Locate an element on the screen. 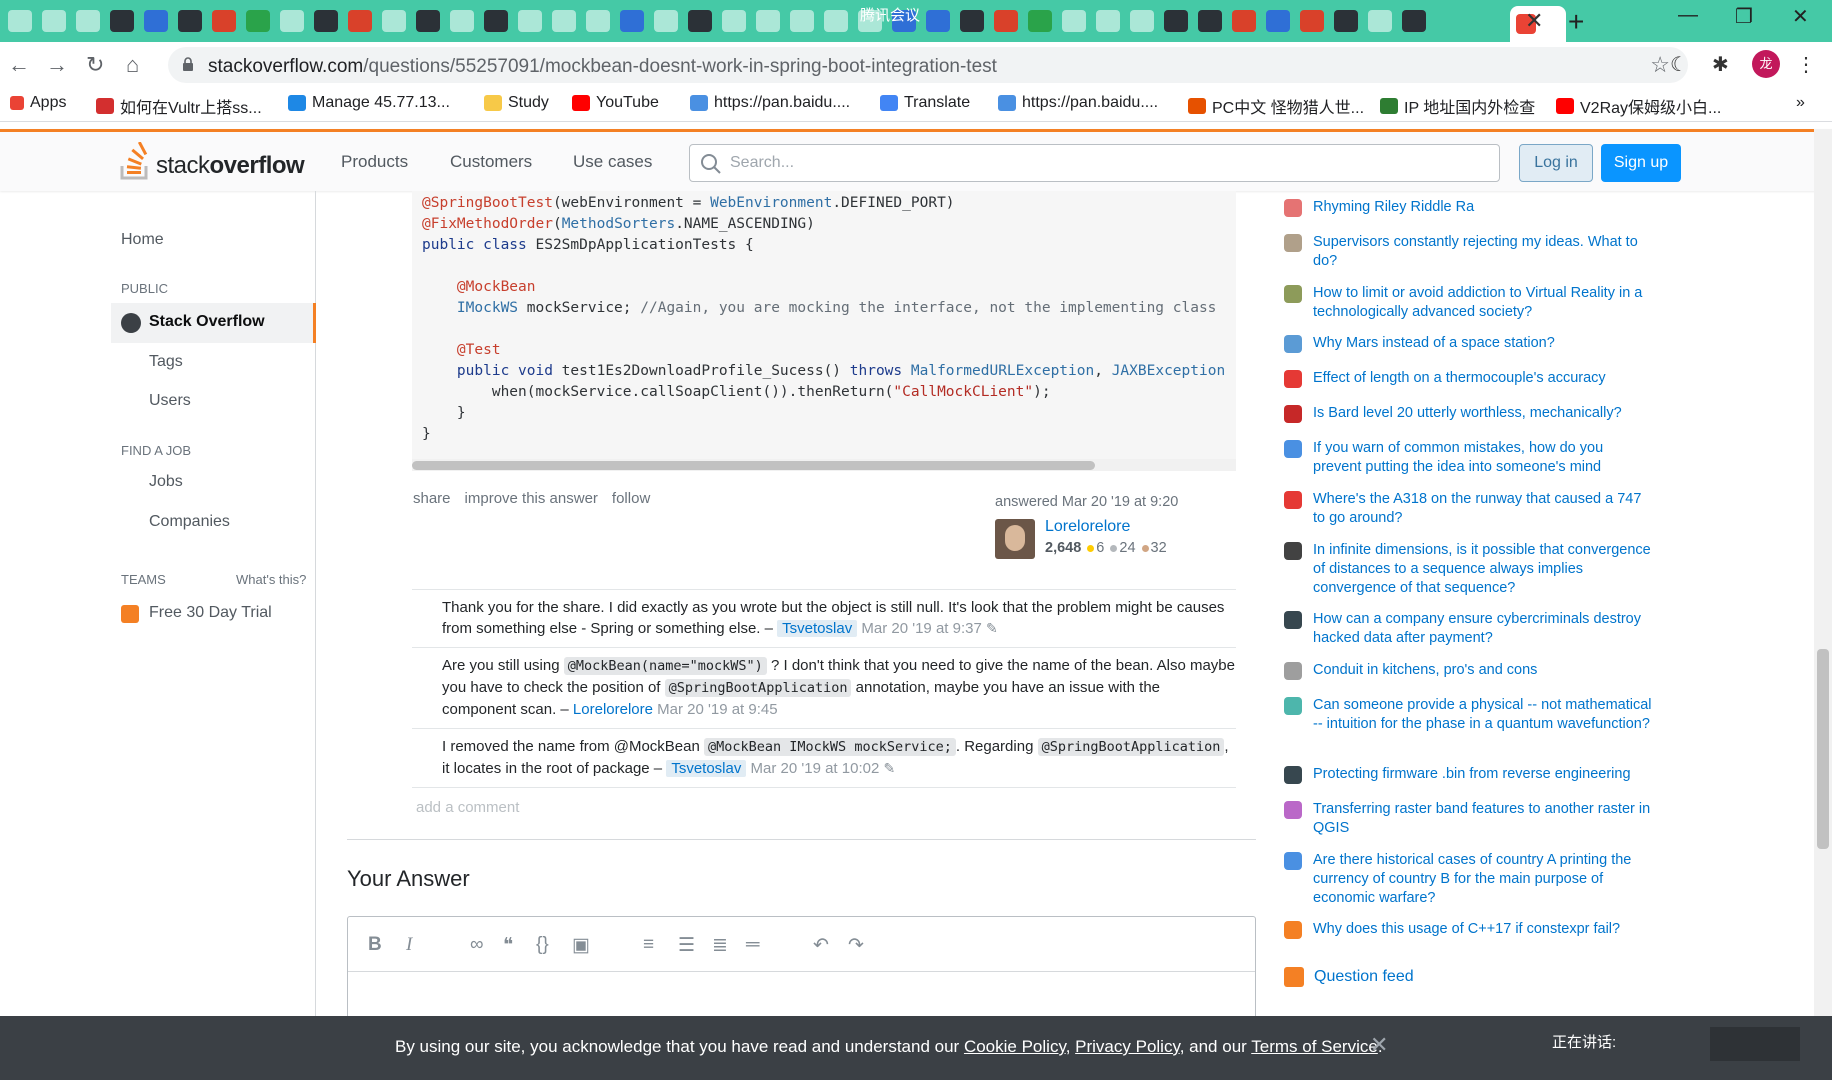 Image resolution: width=1832 pixels, height=1080 pixels. back-icon: ← is located at coordinates (19, 65).